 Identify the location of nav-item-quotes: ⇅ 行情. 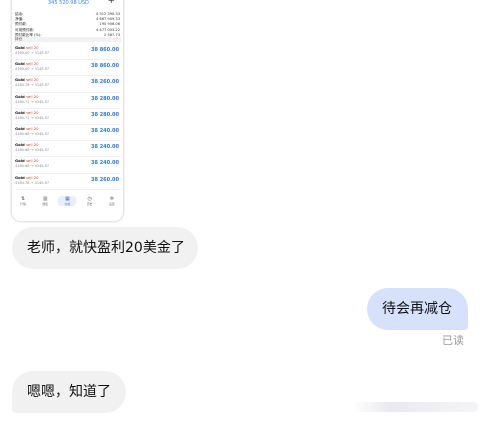
(23, 201).